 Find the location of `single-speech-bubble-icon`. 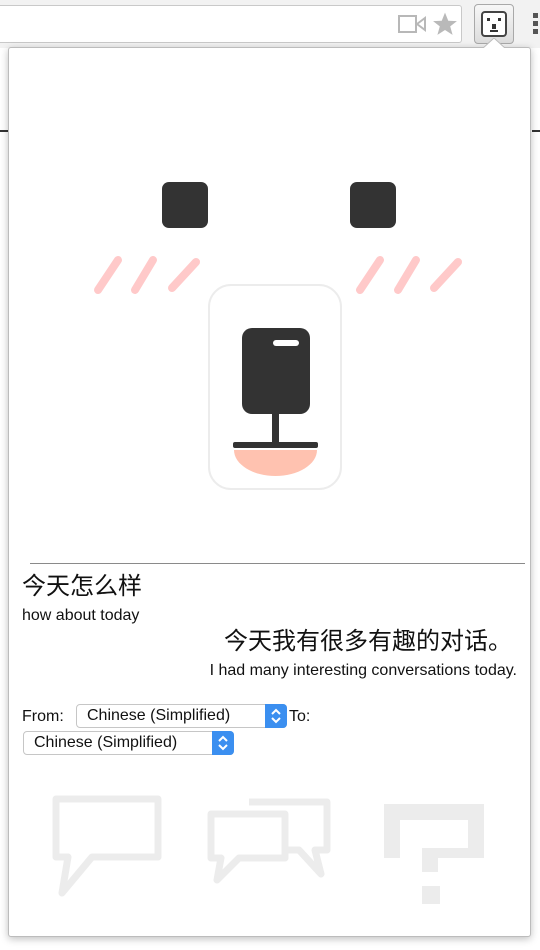

single-speech-bubble-icon is located at coordinates (107, 849).